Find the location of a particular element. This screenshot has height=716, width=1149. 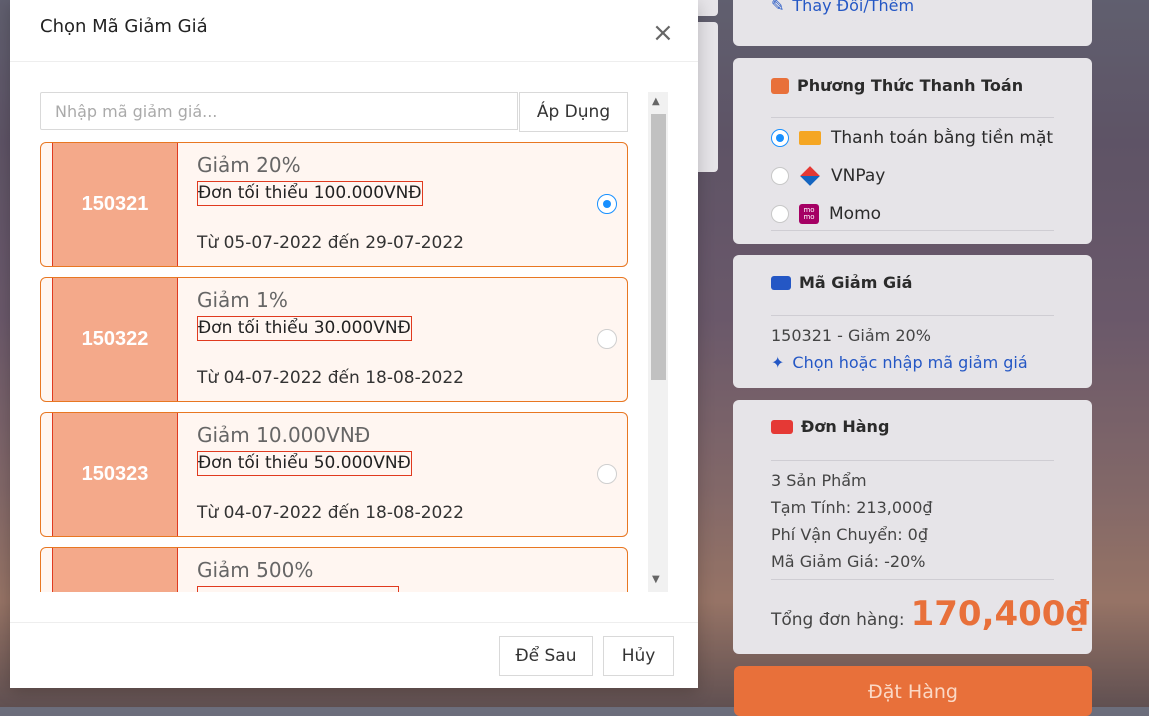

choose-discount-link: ✦ Chọn hoặc nhập mã giảm giá is located at coordinates (899, 362).